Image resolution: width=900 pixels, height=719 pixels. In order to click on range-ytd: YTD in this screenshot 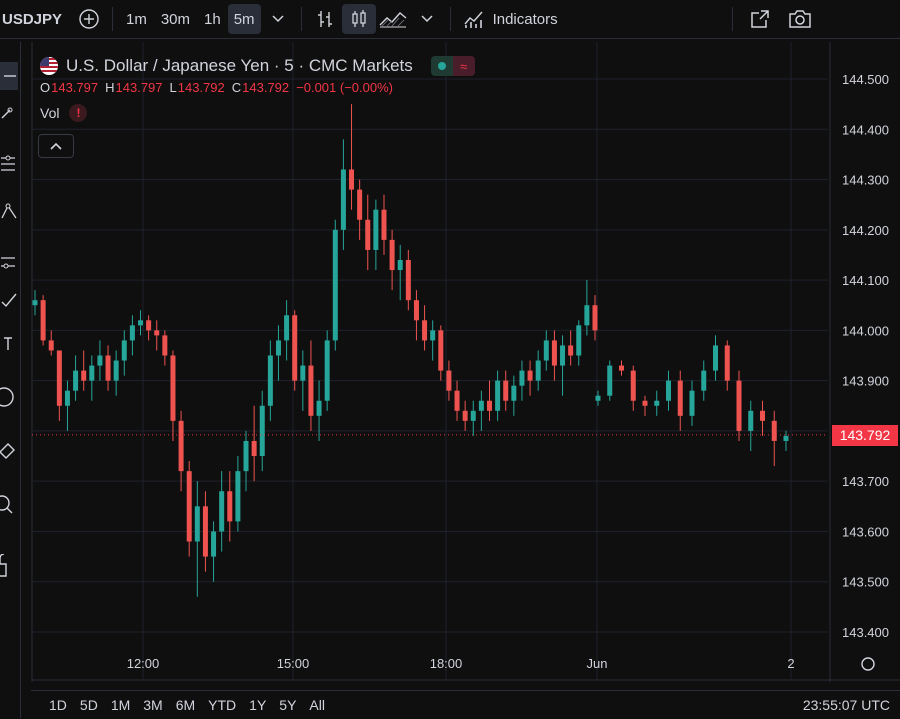, I will do `click(222, 705)`.